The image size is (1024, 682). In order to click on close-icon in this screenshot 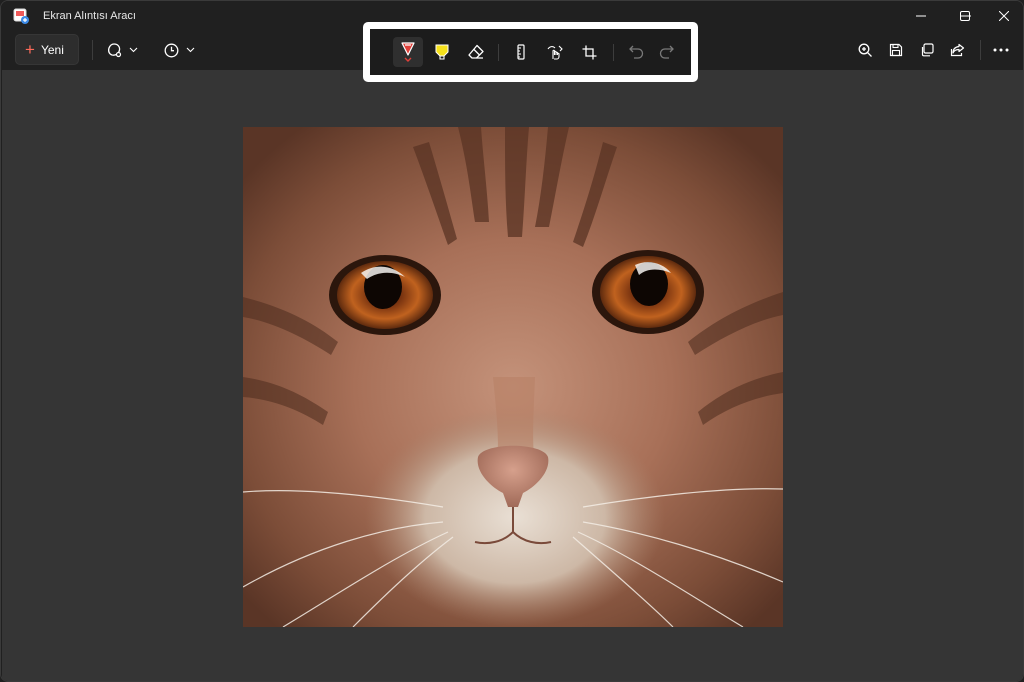, I will do `click(1004, 16)`.